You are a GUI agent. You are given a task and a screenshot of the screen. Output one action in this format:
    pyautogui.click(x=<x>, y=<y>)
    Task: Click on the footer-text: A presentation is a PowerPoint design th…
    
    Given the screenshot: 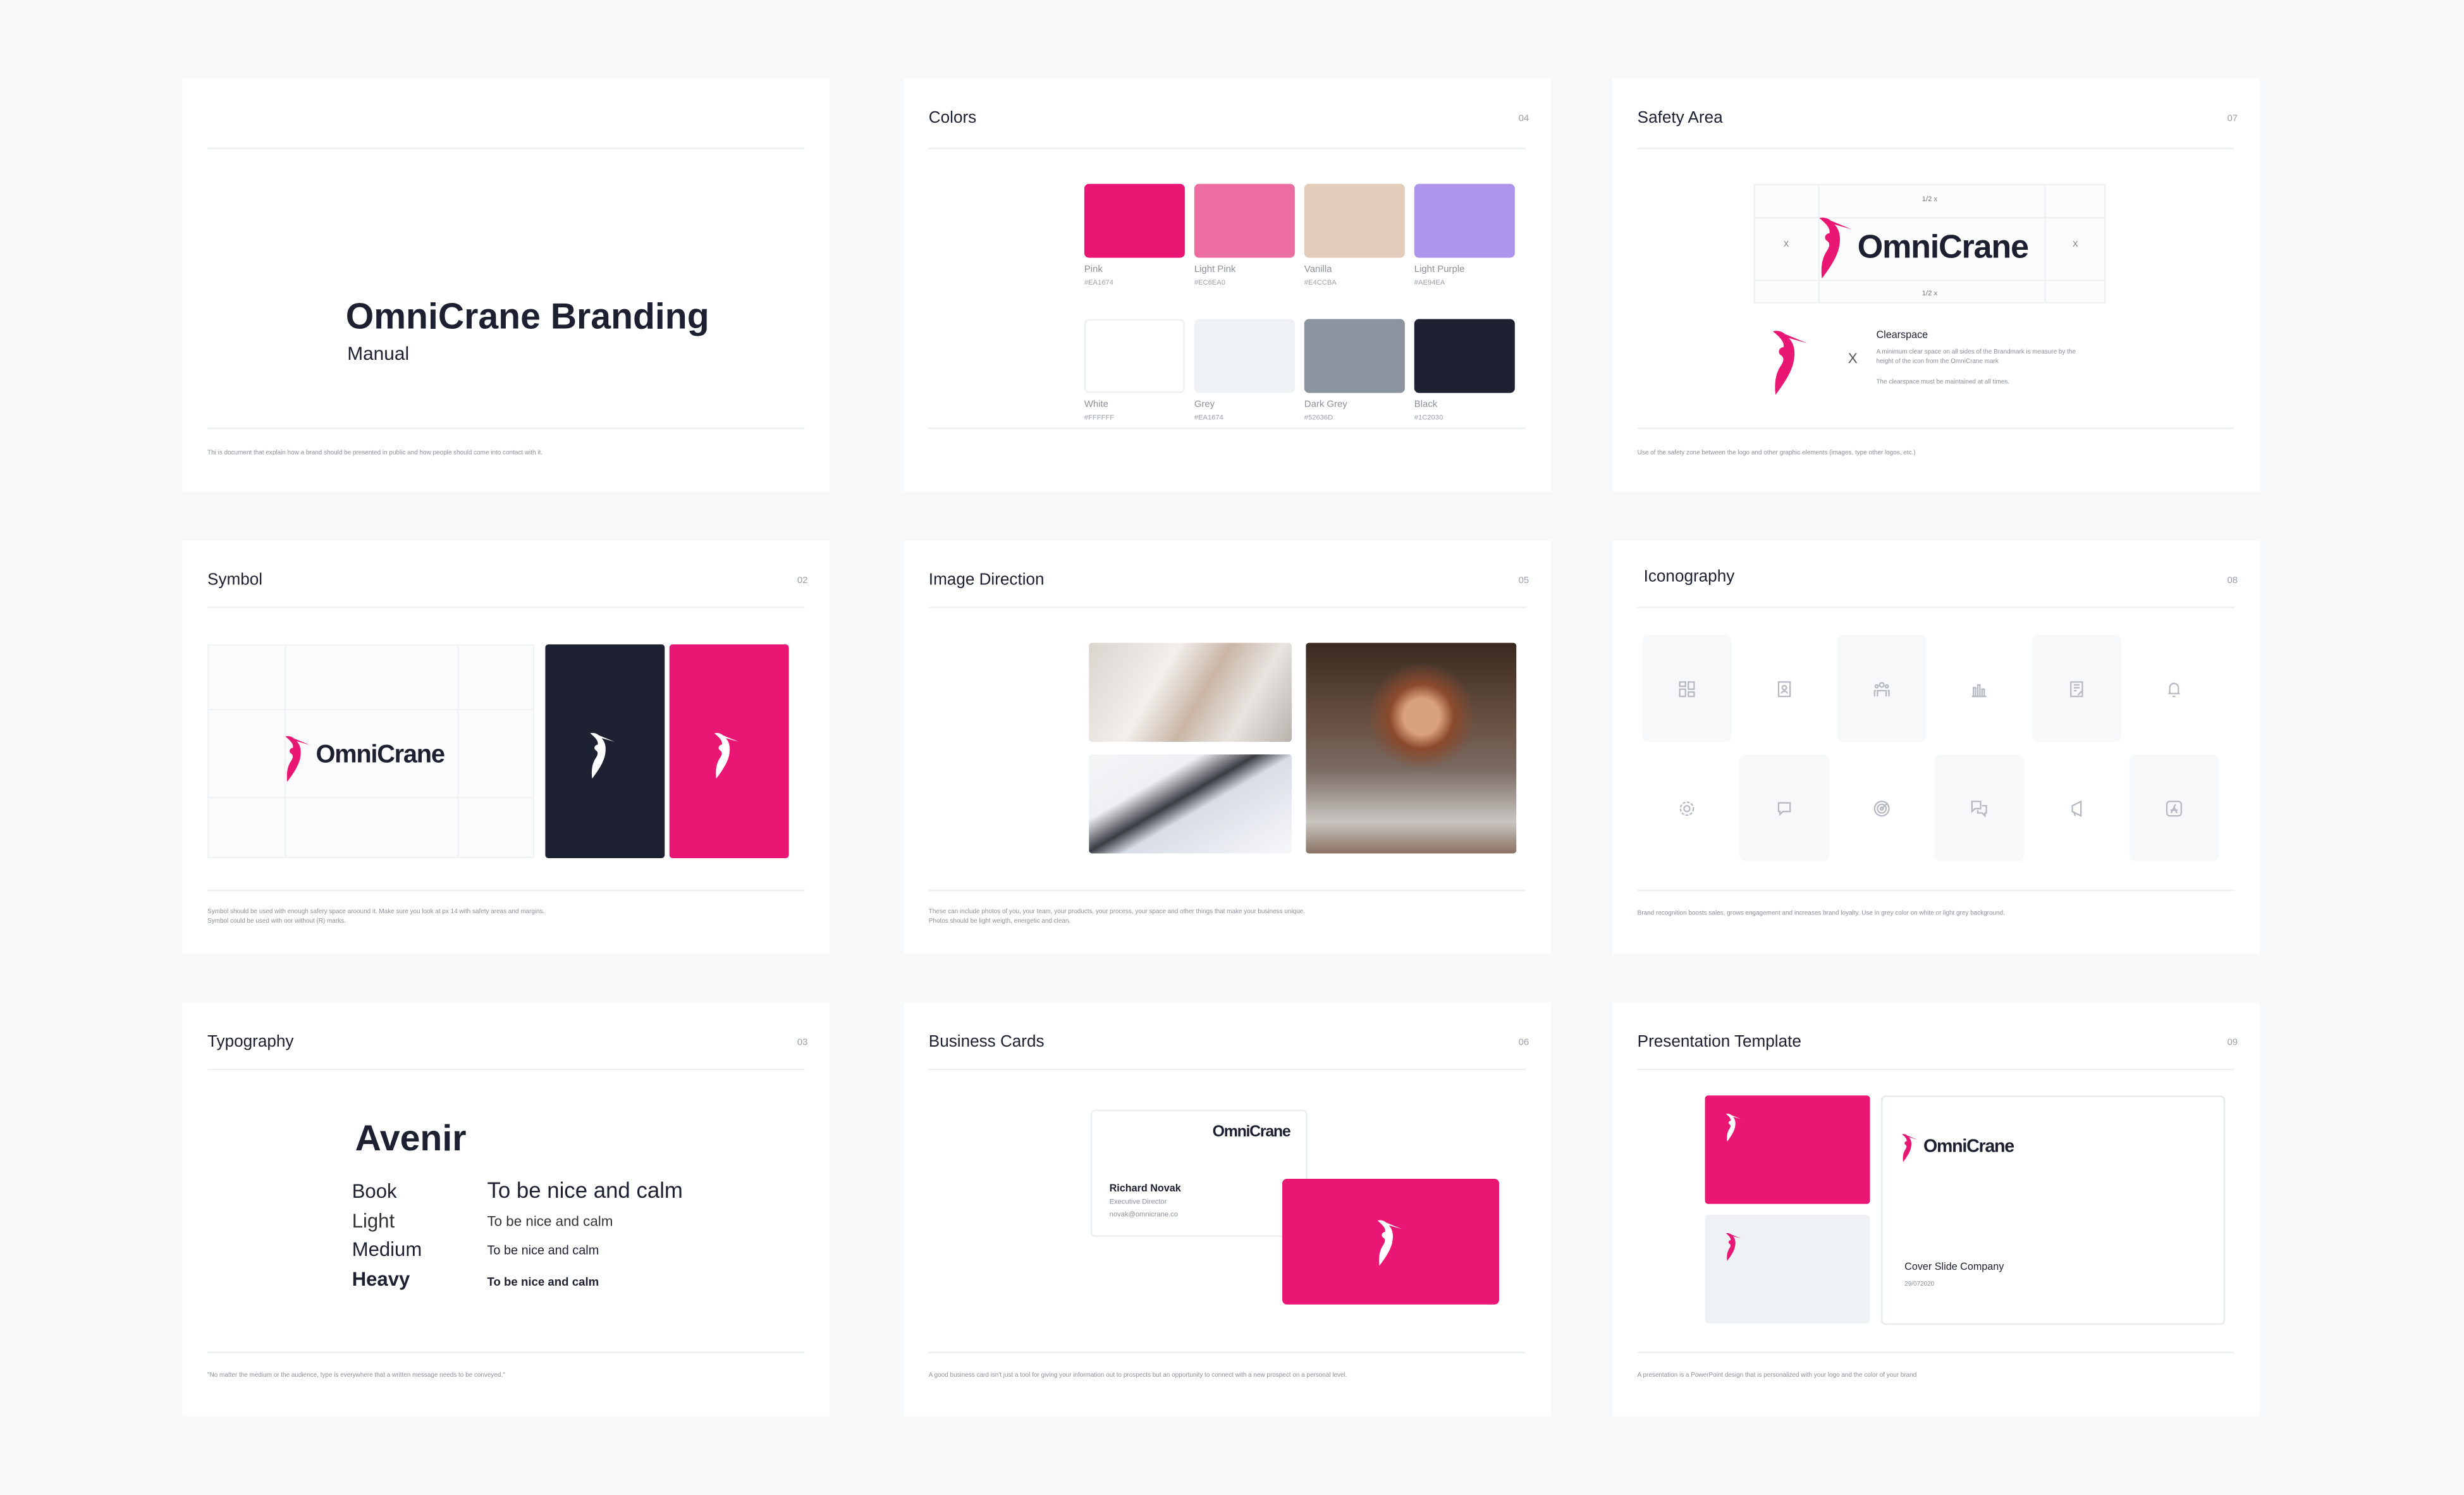 What is the action you would take?
    pyautogui.click(x=1777, y=1374)
    